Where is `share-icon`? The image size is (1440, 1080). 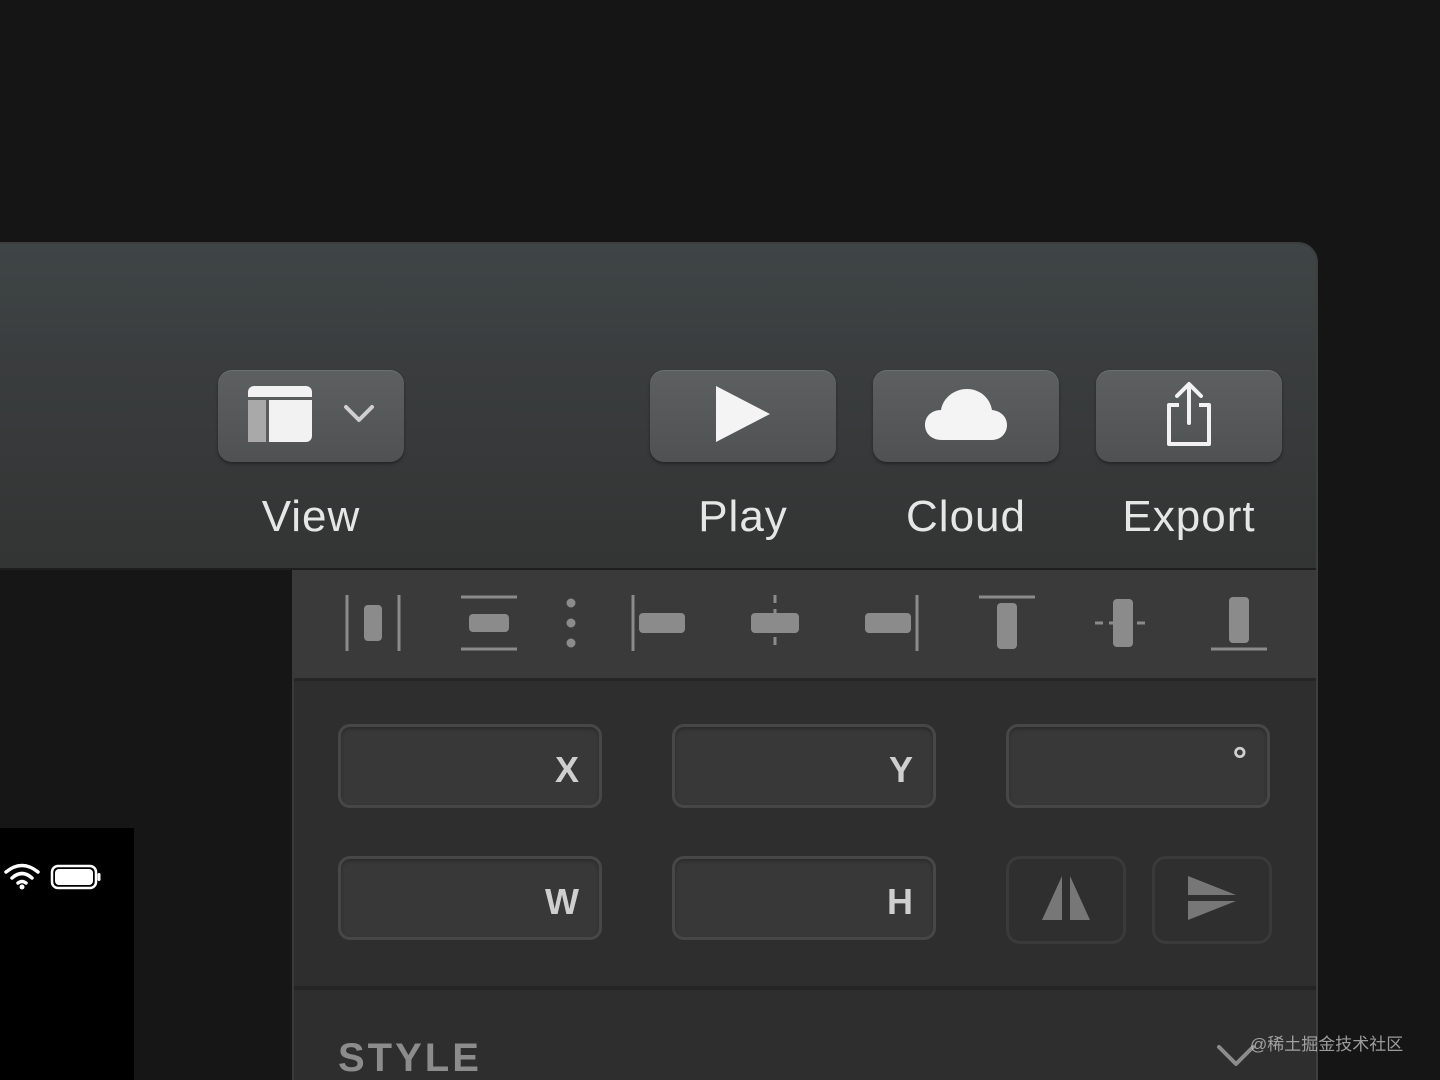
share-icon is located at coordinates (1189, 416).